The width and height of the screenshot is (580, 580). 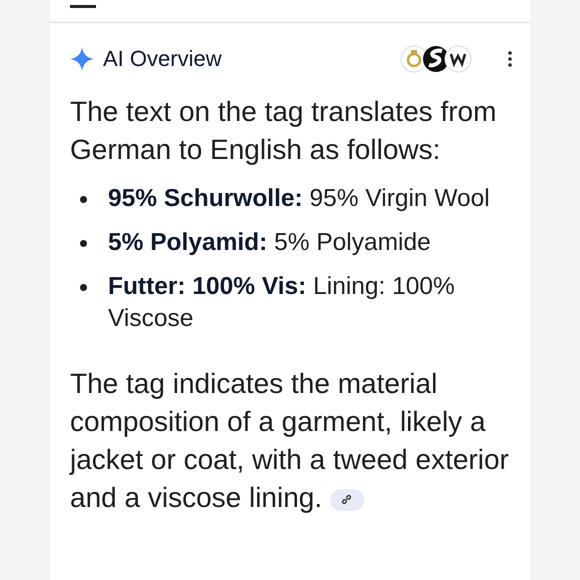 I want to click on list-item-text: Futter: 100% Vis: Lining: 100% Viscose, so click(x=282, y=303).